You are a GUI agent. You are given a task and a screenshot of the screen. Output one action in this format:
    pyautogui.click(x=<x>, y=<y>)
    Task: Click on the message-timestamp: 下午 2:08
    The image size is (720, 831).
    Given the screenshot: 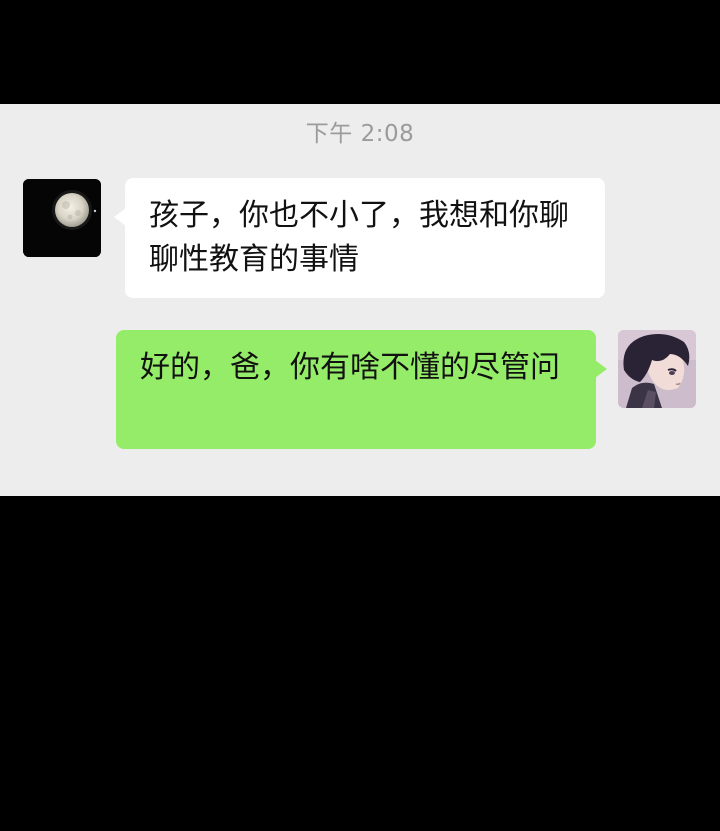 What is the action you would take?
    pyautogui.click(x=360, y=134)
    